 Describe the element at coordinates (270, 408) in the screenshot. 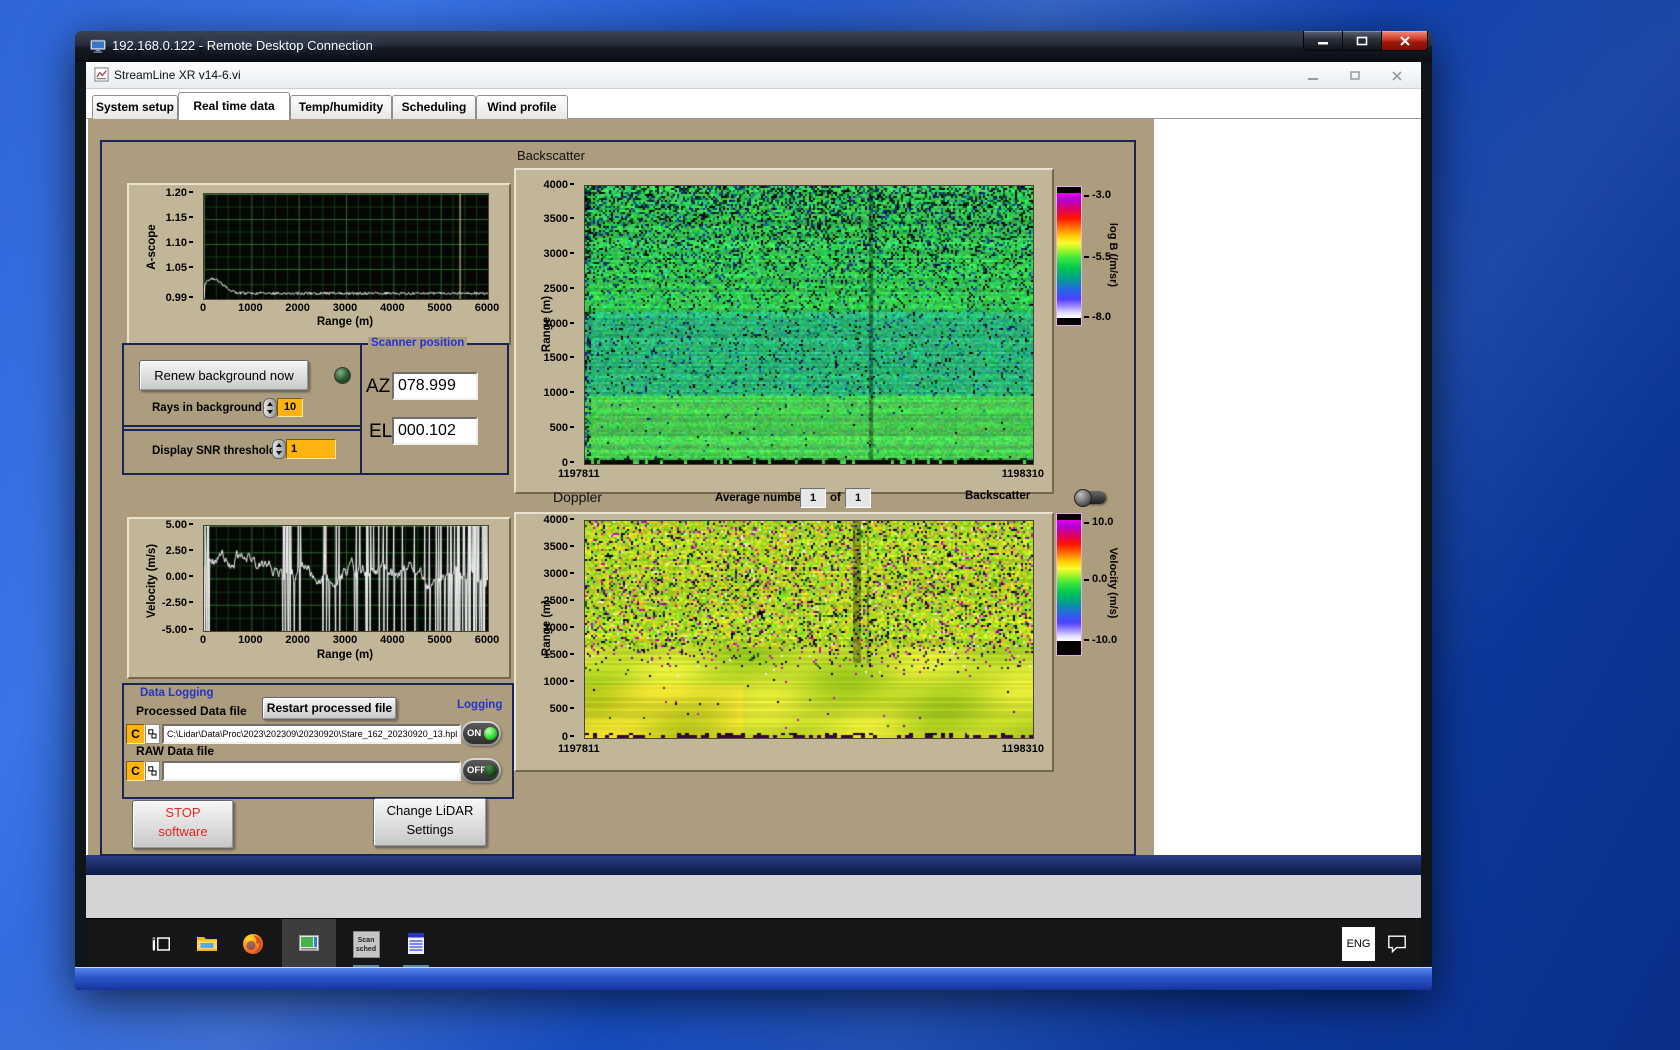

I see `rays-spinner` at that location.